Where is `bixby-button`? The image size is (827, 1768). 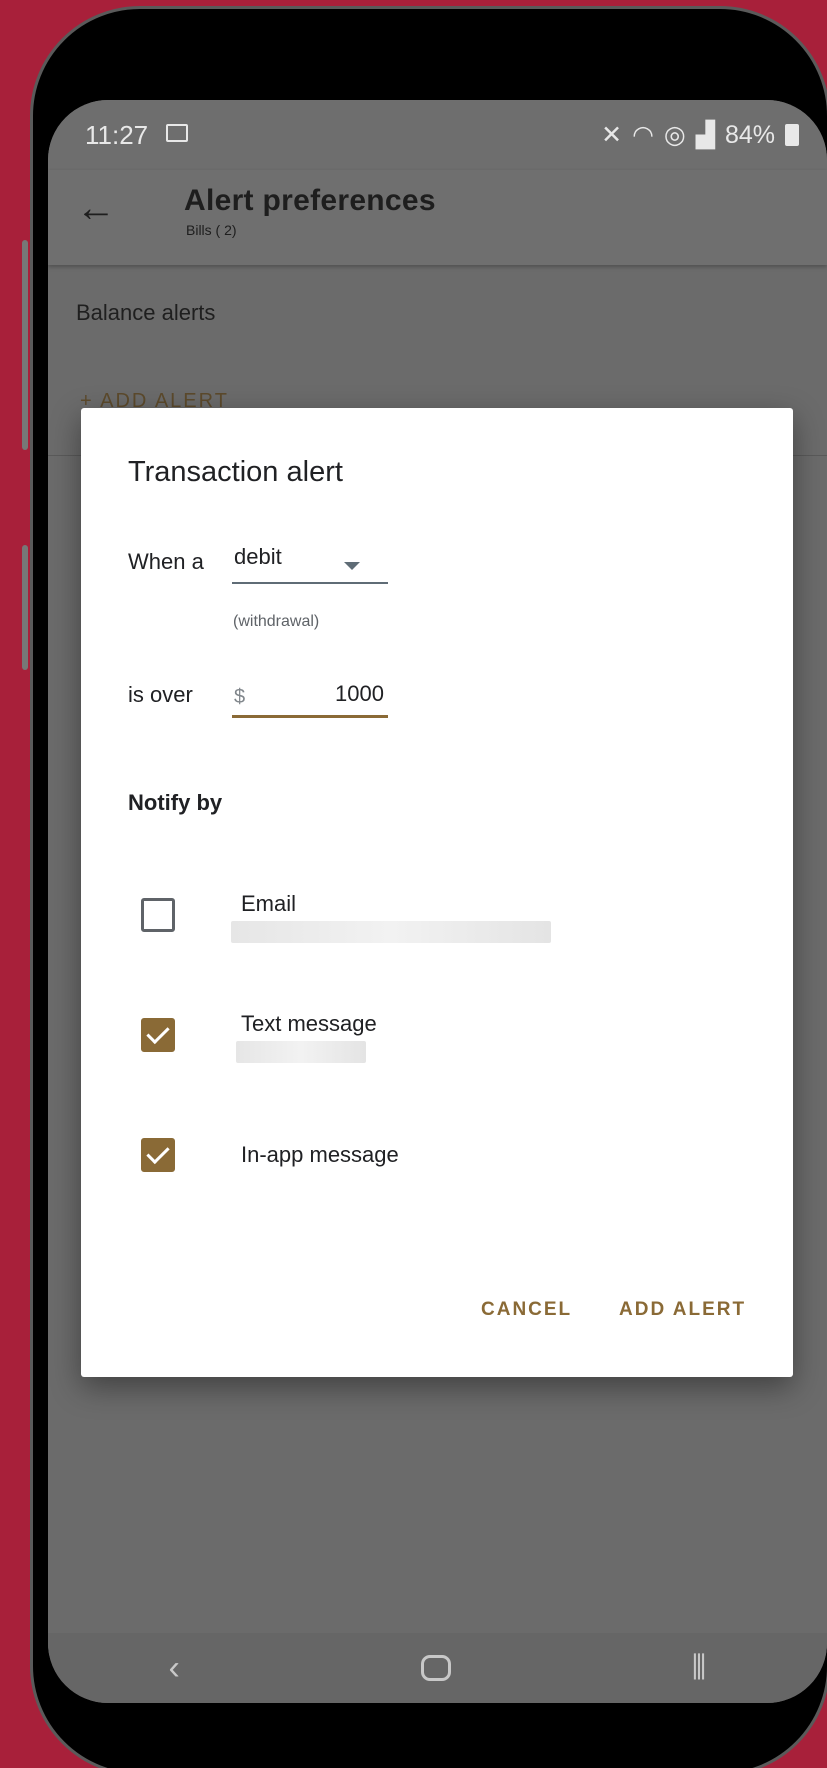
bixby-button is located at coordinates (25, 607).